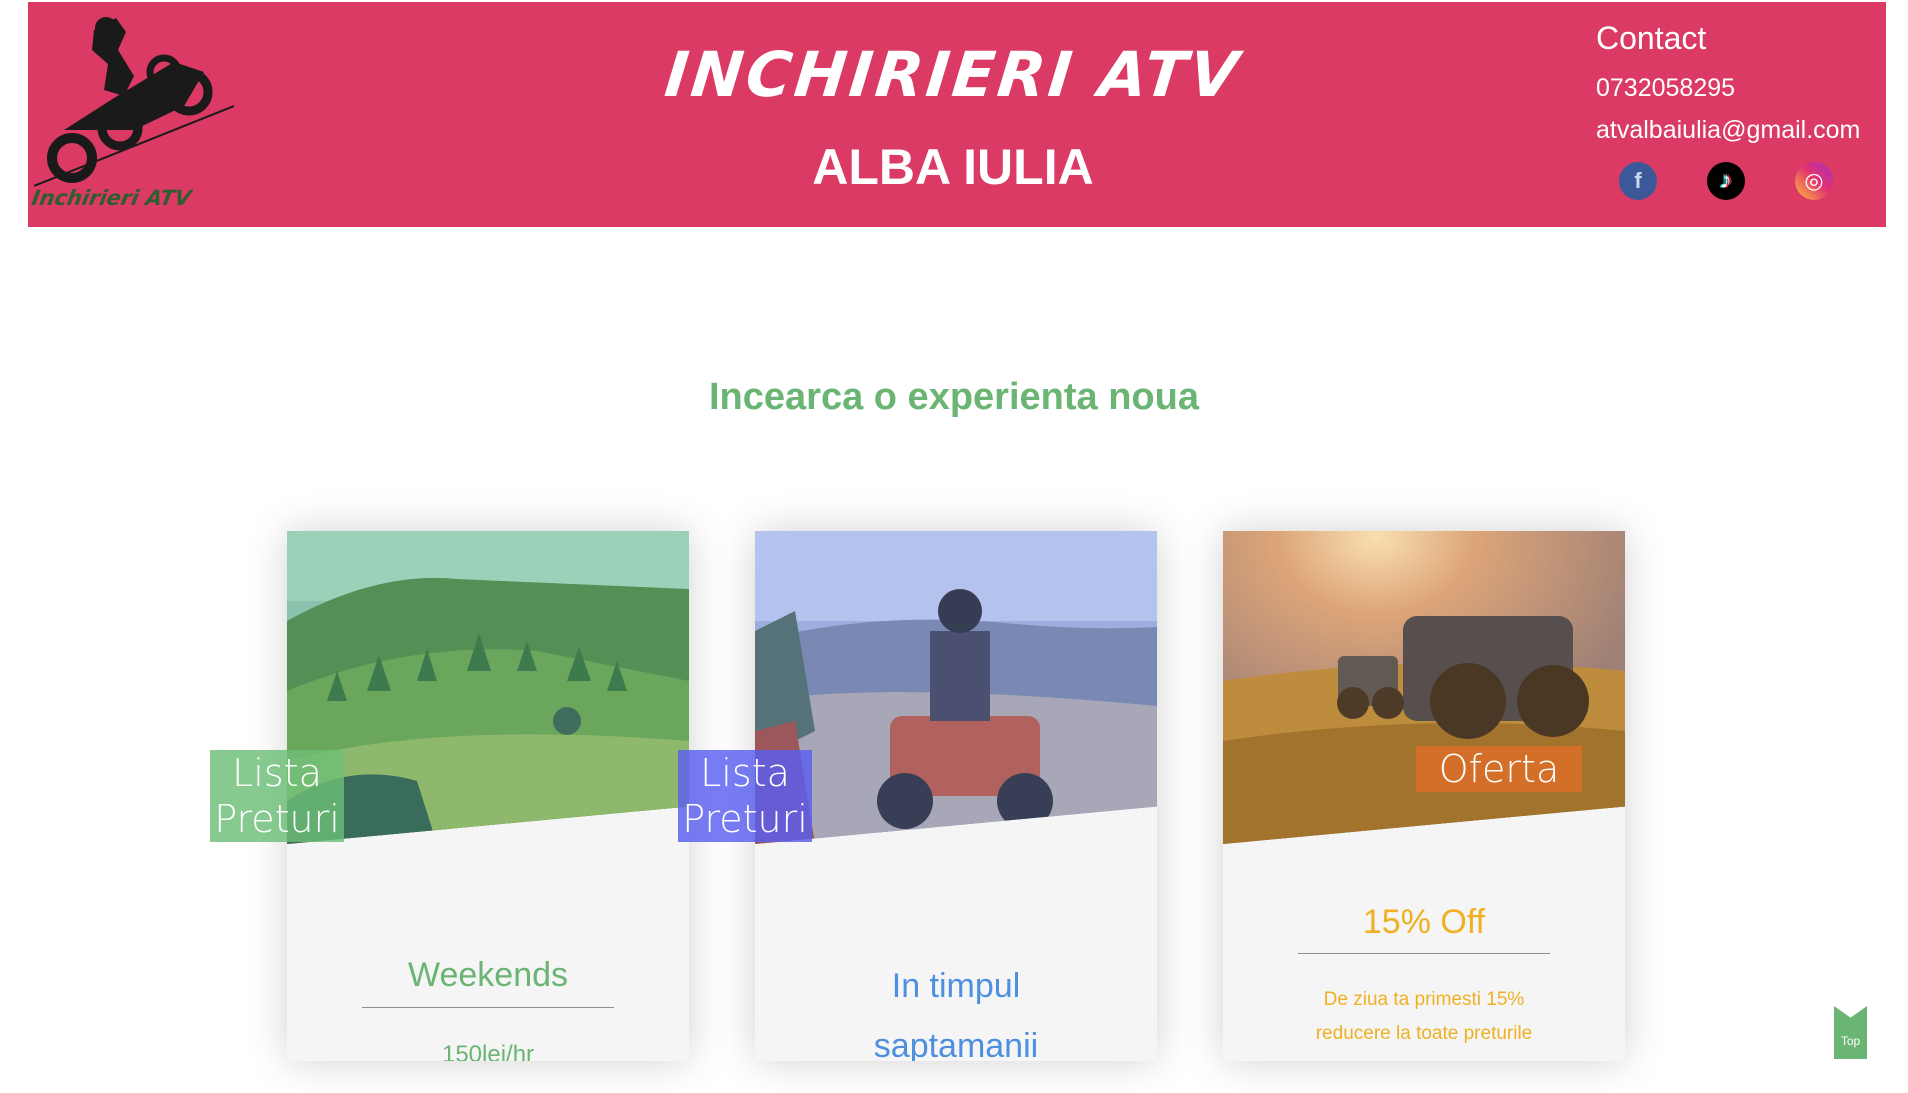 The image size is (1908, 1093). Describe the element at coordinates (1424, 1033) in the screenshot. I see `offer-line: reducere la toate preturile` at that location.